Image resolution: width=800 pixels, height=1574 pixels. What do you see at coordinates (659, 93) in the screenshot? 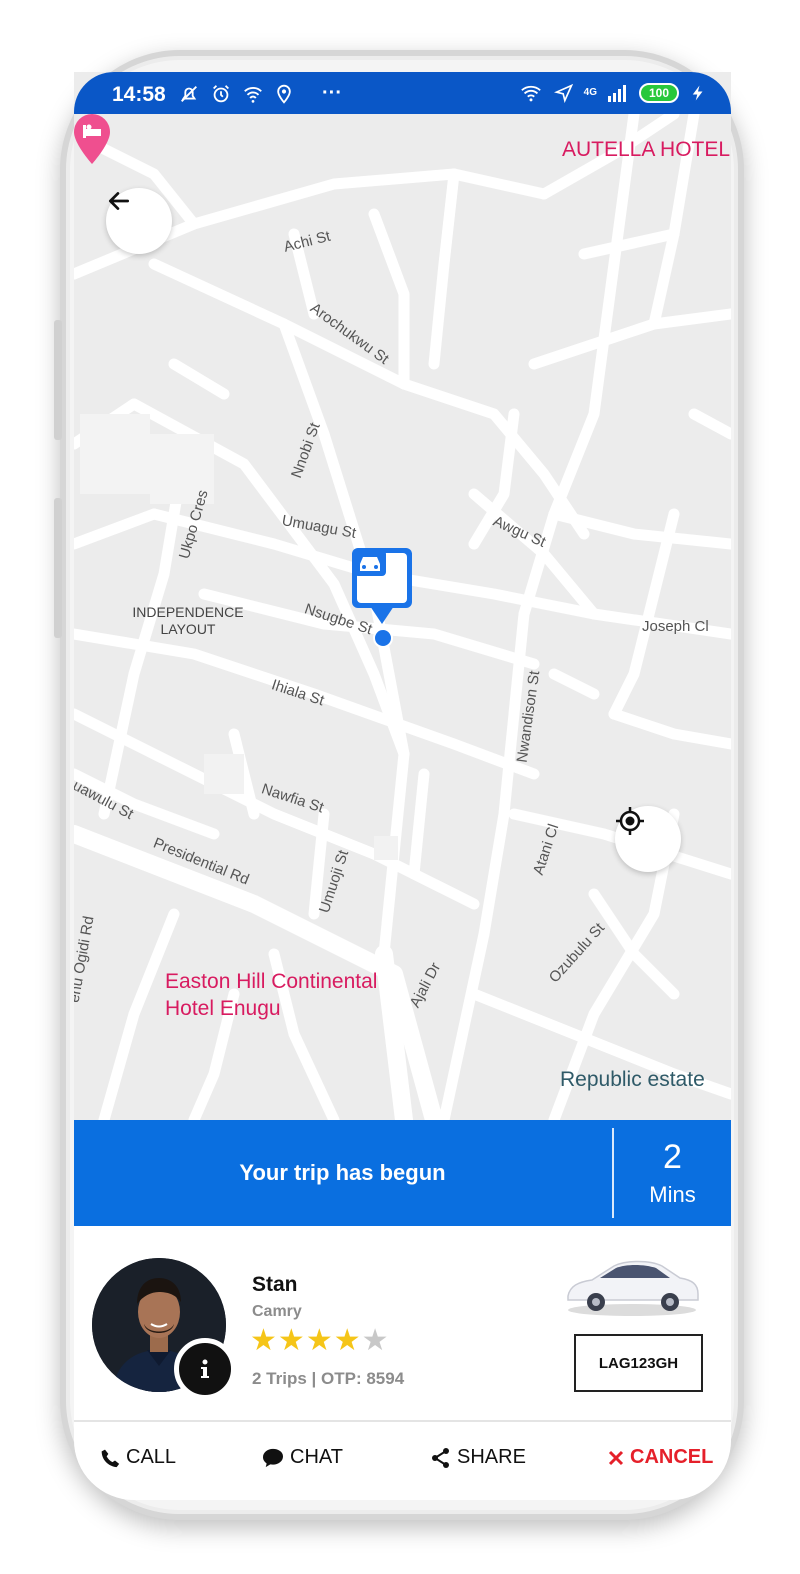
I see `battery-indicator: 100` at bounding box center [659, 93].